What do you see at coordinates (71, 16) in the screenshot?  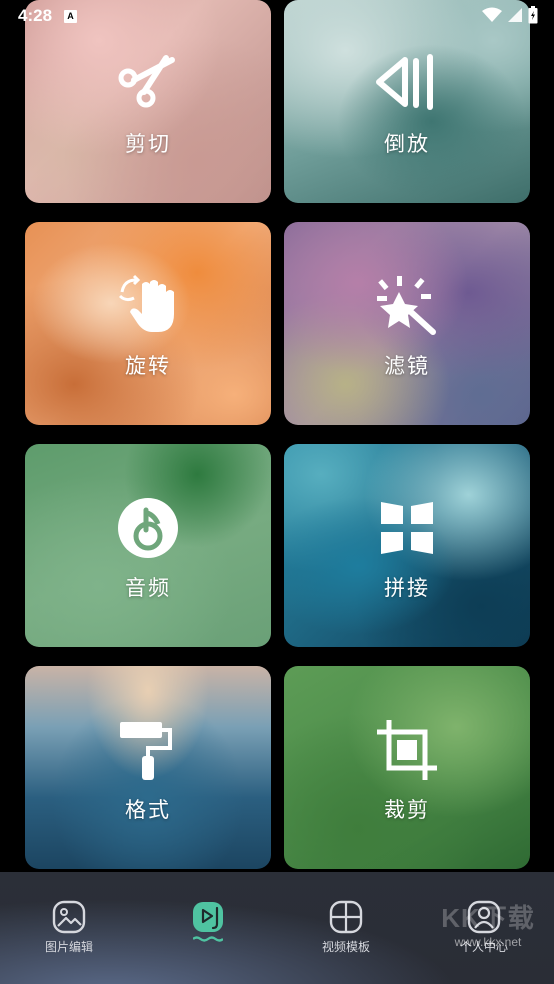 I see `notification-badge-icon: A` at bounding box center [71, 16].